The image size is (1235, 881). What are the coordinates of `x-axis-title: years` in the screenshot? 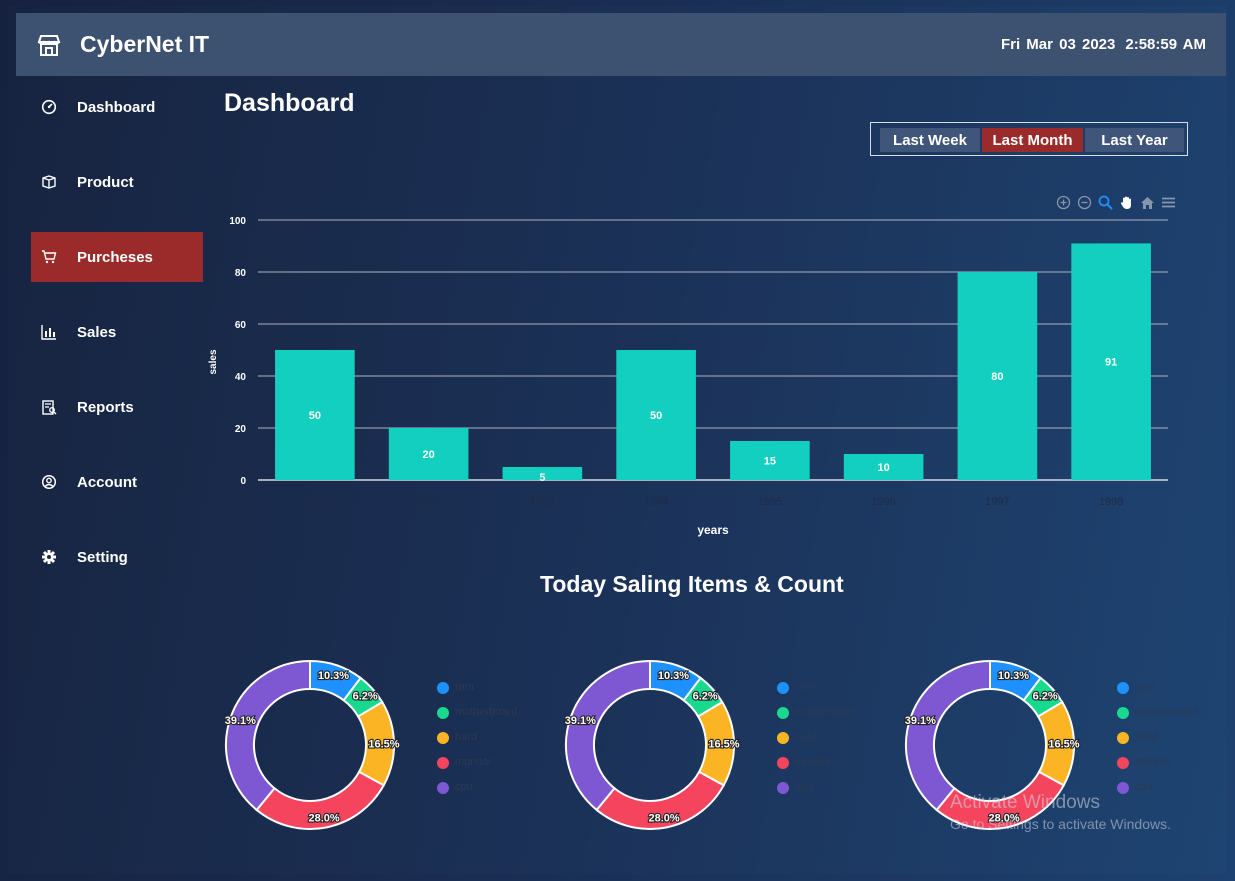 It's located at (713, 530).